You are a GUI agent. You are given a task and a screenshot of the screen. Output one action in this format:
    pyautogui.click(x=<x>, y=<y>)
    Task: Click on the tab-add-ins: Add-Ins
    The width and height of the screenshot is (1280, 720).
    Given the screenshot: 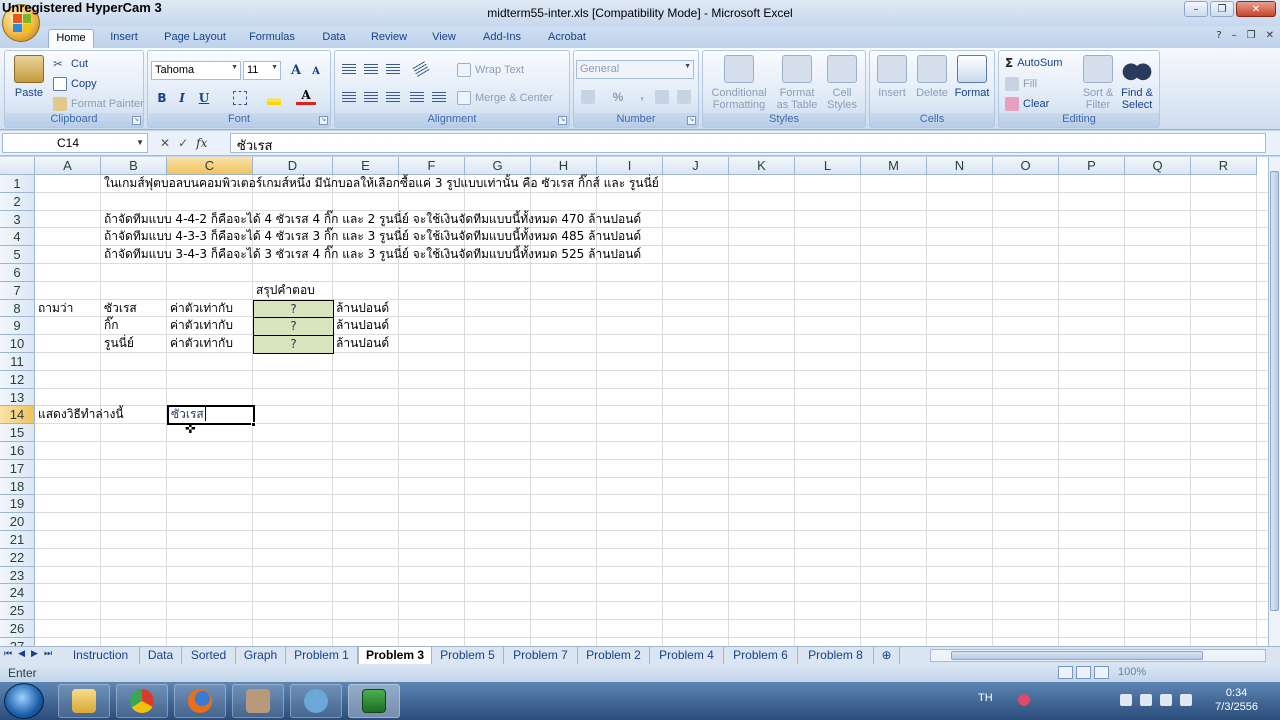 What is the action you would take?
    pyautogui.click(x=502, y=38)
    